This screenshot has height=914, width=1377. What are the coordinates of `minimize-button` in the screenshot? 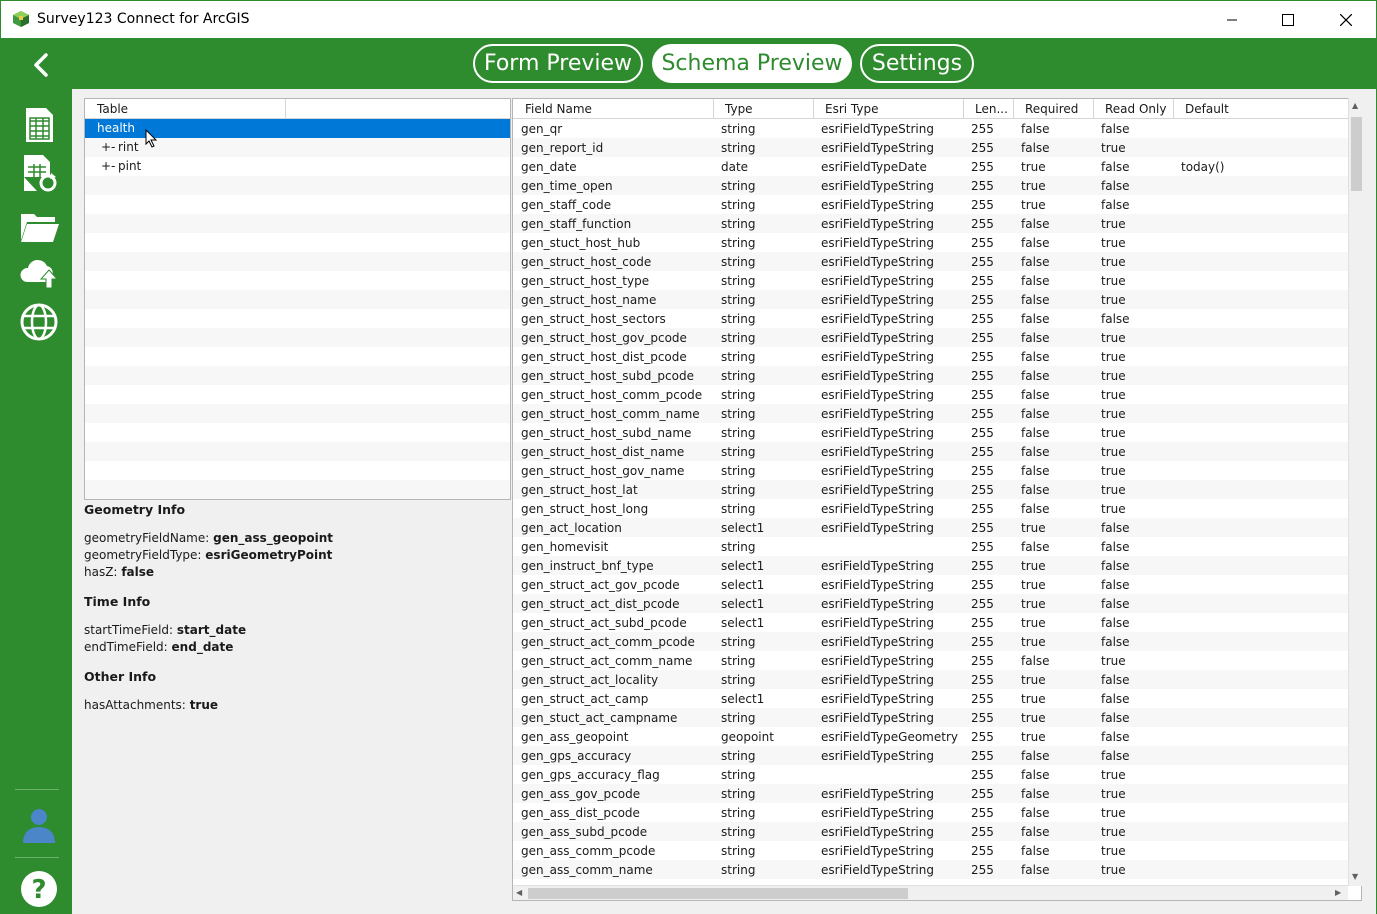 It's located at (1232, 19).